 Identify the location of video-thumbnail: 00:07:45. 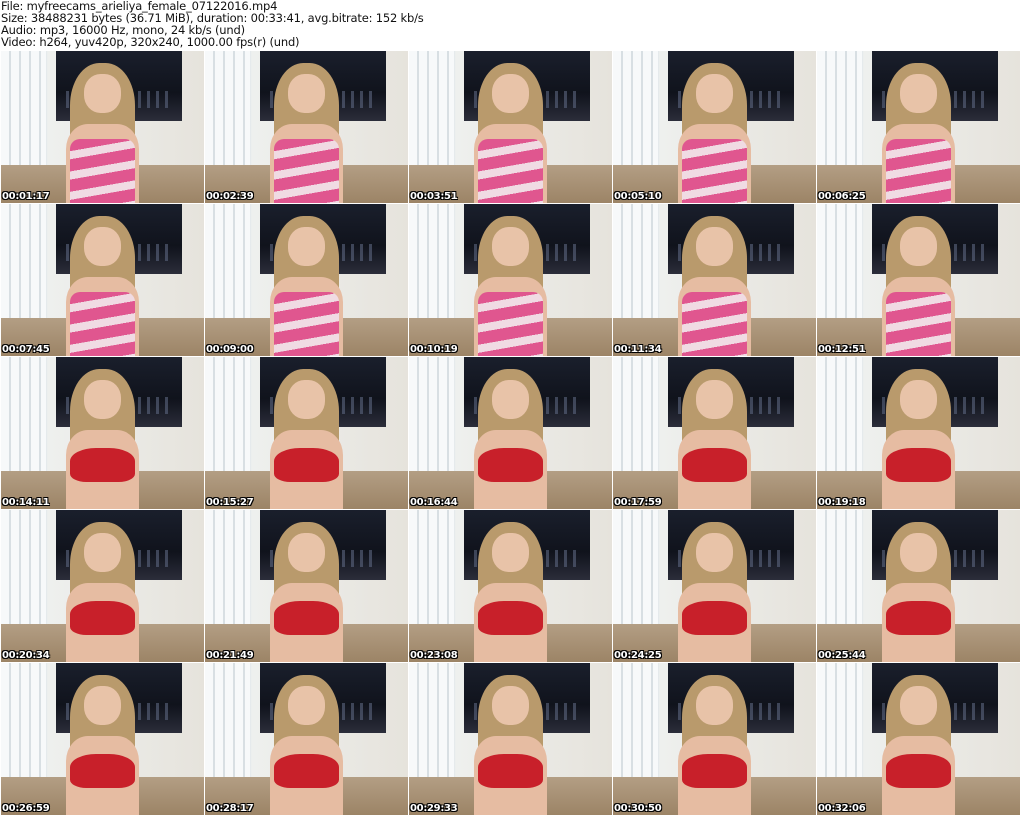
(102, 280).